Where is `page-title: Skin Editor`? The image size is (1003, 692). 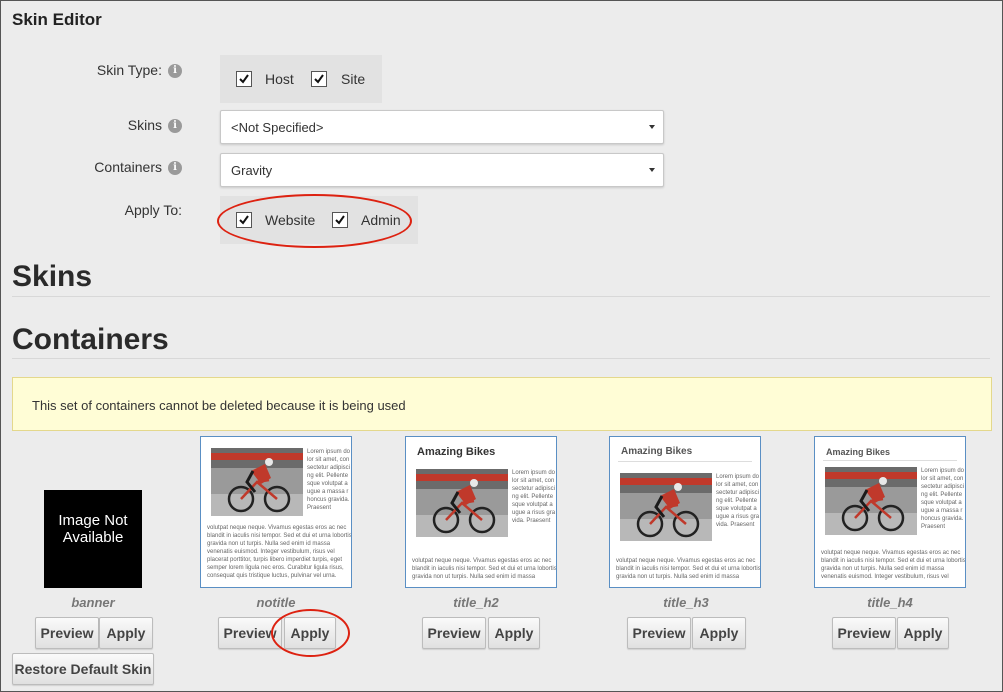 page-title: Skin Editor is located at coordinates (57, 19).